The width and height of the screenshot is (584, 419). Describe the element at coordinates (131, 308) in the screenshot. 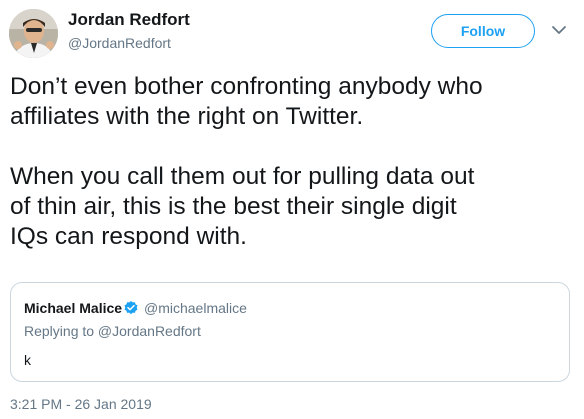

I see `verified-badge-icon` at that location.